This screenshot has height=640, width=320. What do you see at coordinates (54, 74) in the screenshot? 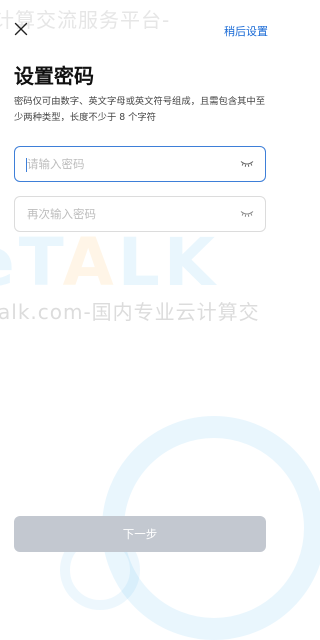
I see `page-title: 设置密码` at bounding box center [54, 74].